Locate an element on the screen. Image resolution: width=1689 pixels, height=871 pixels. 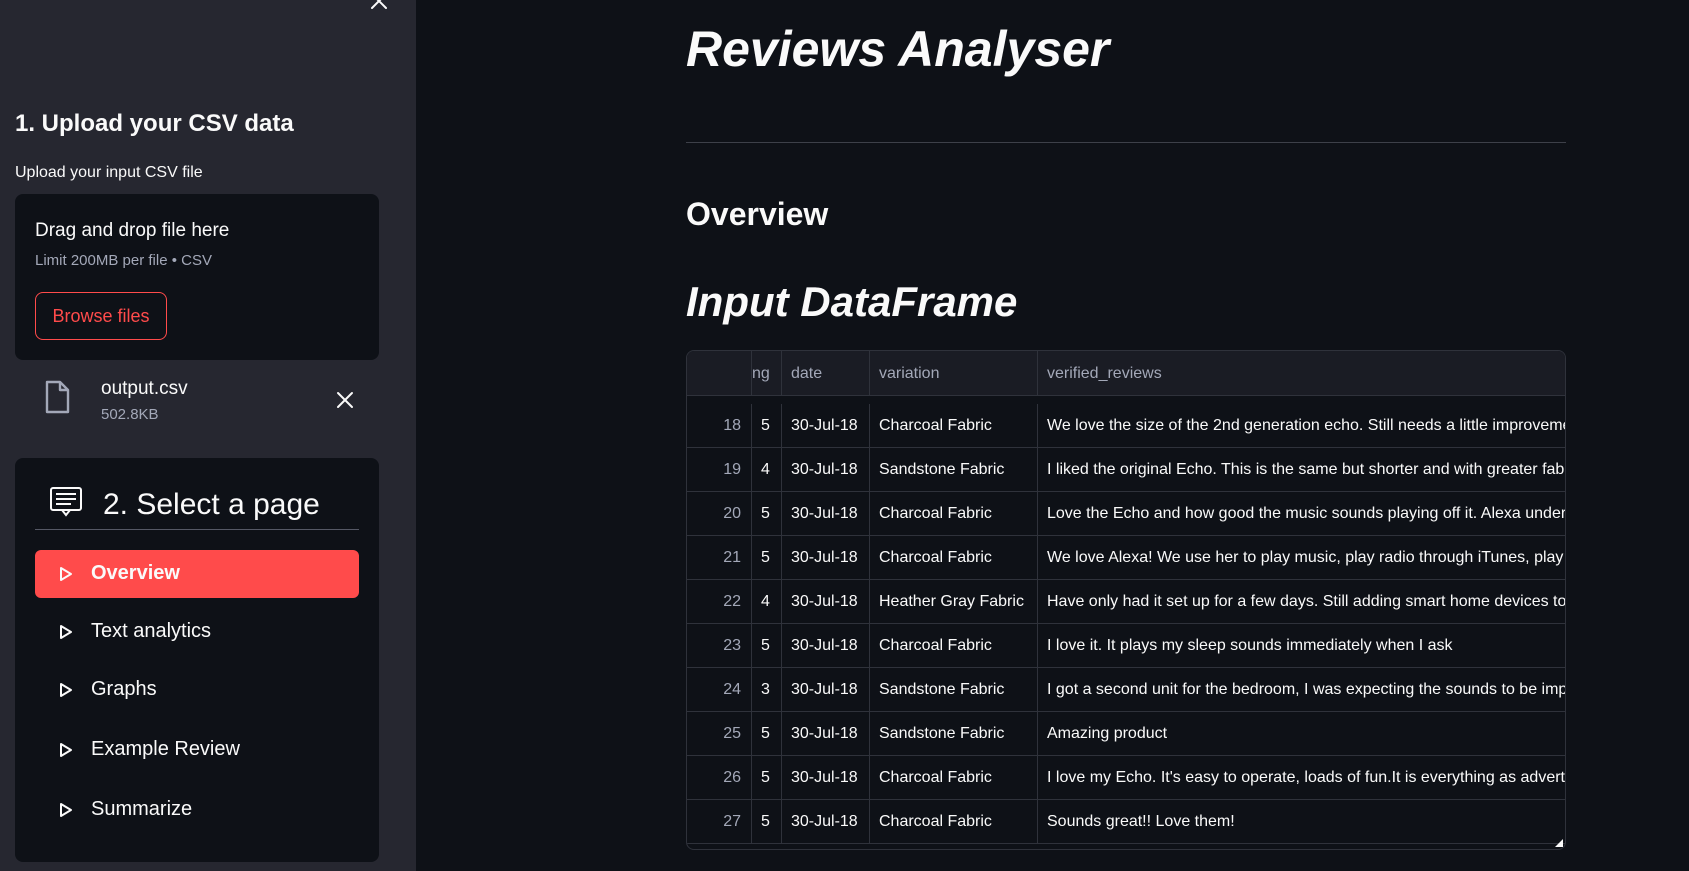
table-header: ng date variation verified_reviews is located at coordinates (1126, 373).